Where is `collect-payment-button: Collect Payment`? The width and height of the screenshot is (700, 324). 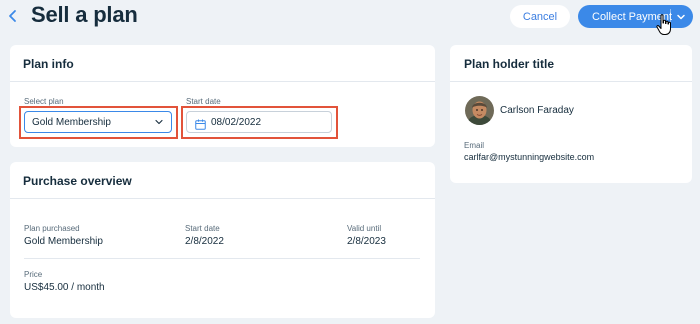 collect-payment-button: Collect Payment is located at coordinates (635, 16).